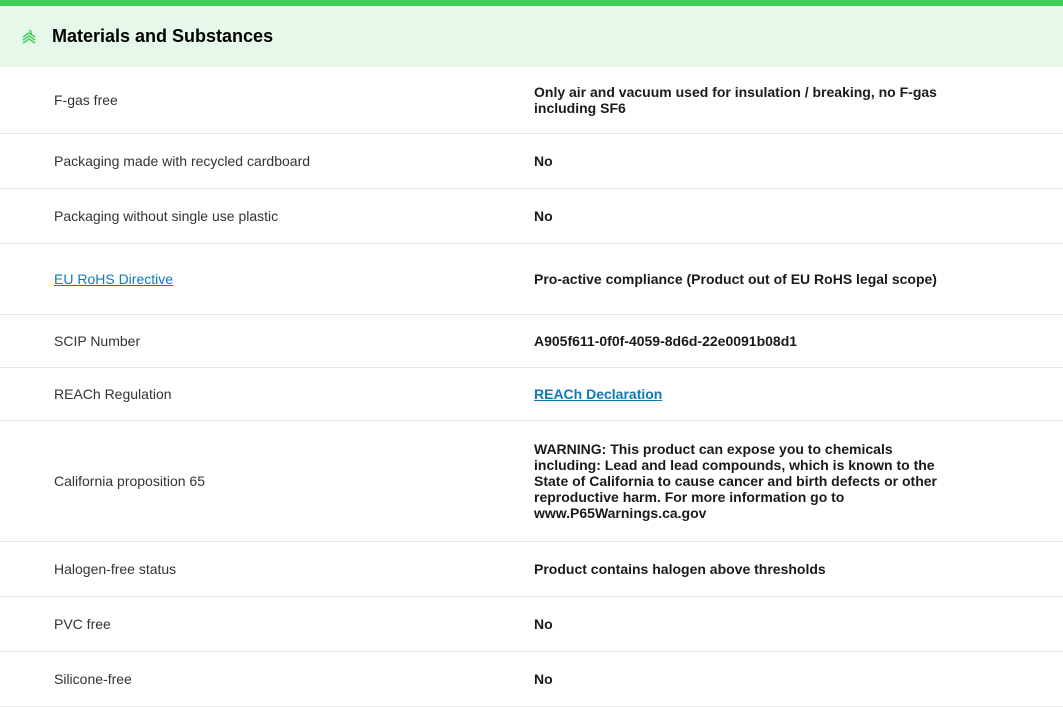  I want to click on table-row: PVC free No, so click(531, 624).